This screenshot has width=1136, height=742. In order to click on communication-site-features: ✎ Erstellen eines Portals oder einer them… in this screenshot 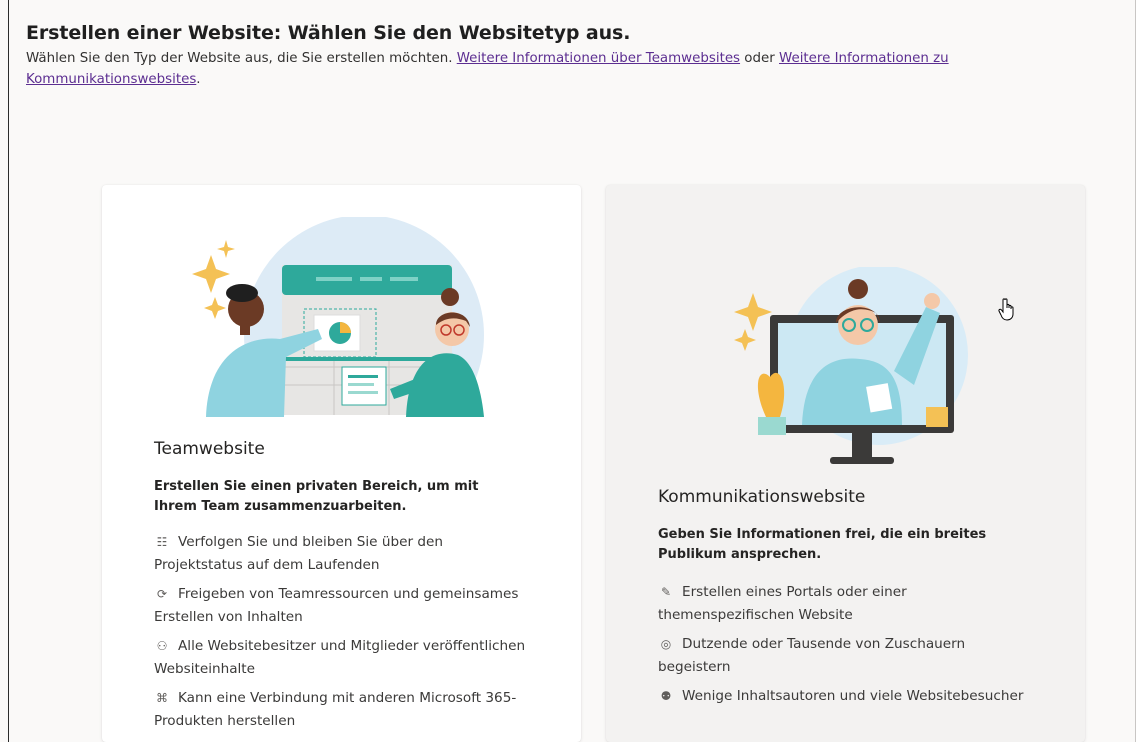, I will do `click(848, 647)`.